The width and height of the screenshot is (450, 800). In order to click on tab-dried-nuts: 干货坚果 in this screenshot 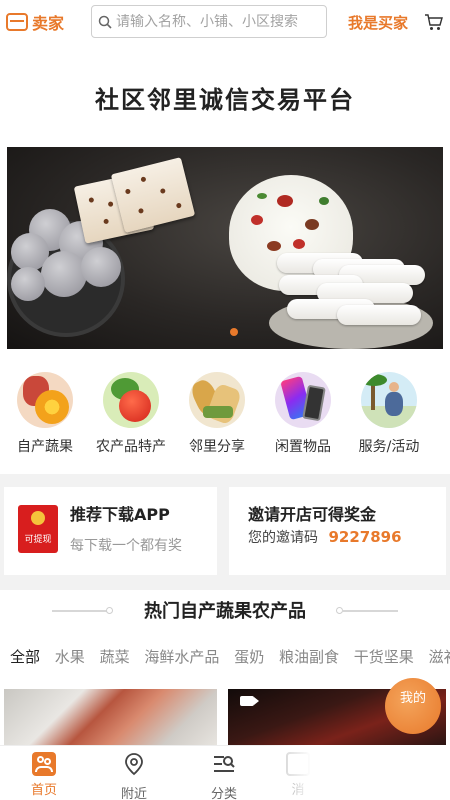, I will do `click(384, 656)`.